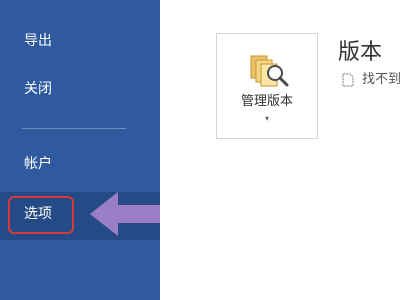 This screenshot has height=300, width=400. Describe the element at coordinates (80, 164) in the screenshot. I see `sidebar-item-account: 帐户` at that location.